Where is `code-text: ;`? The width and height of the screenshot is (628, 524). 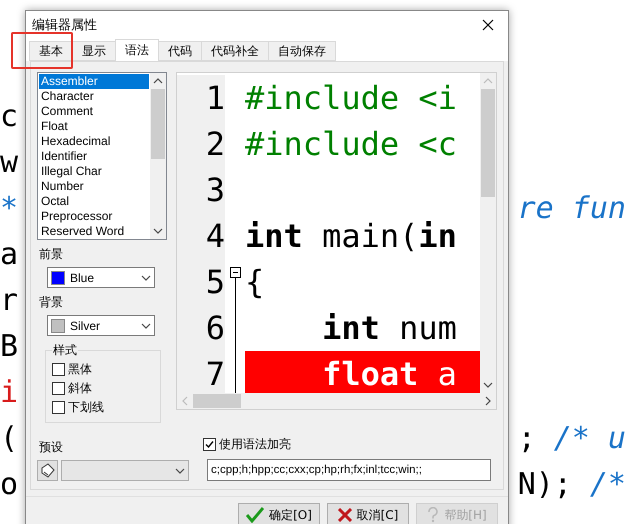
code-text: ; is located at coordinates (527, 438).